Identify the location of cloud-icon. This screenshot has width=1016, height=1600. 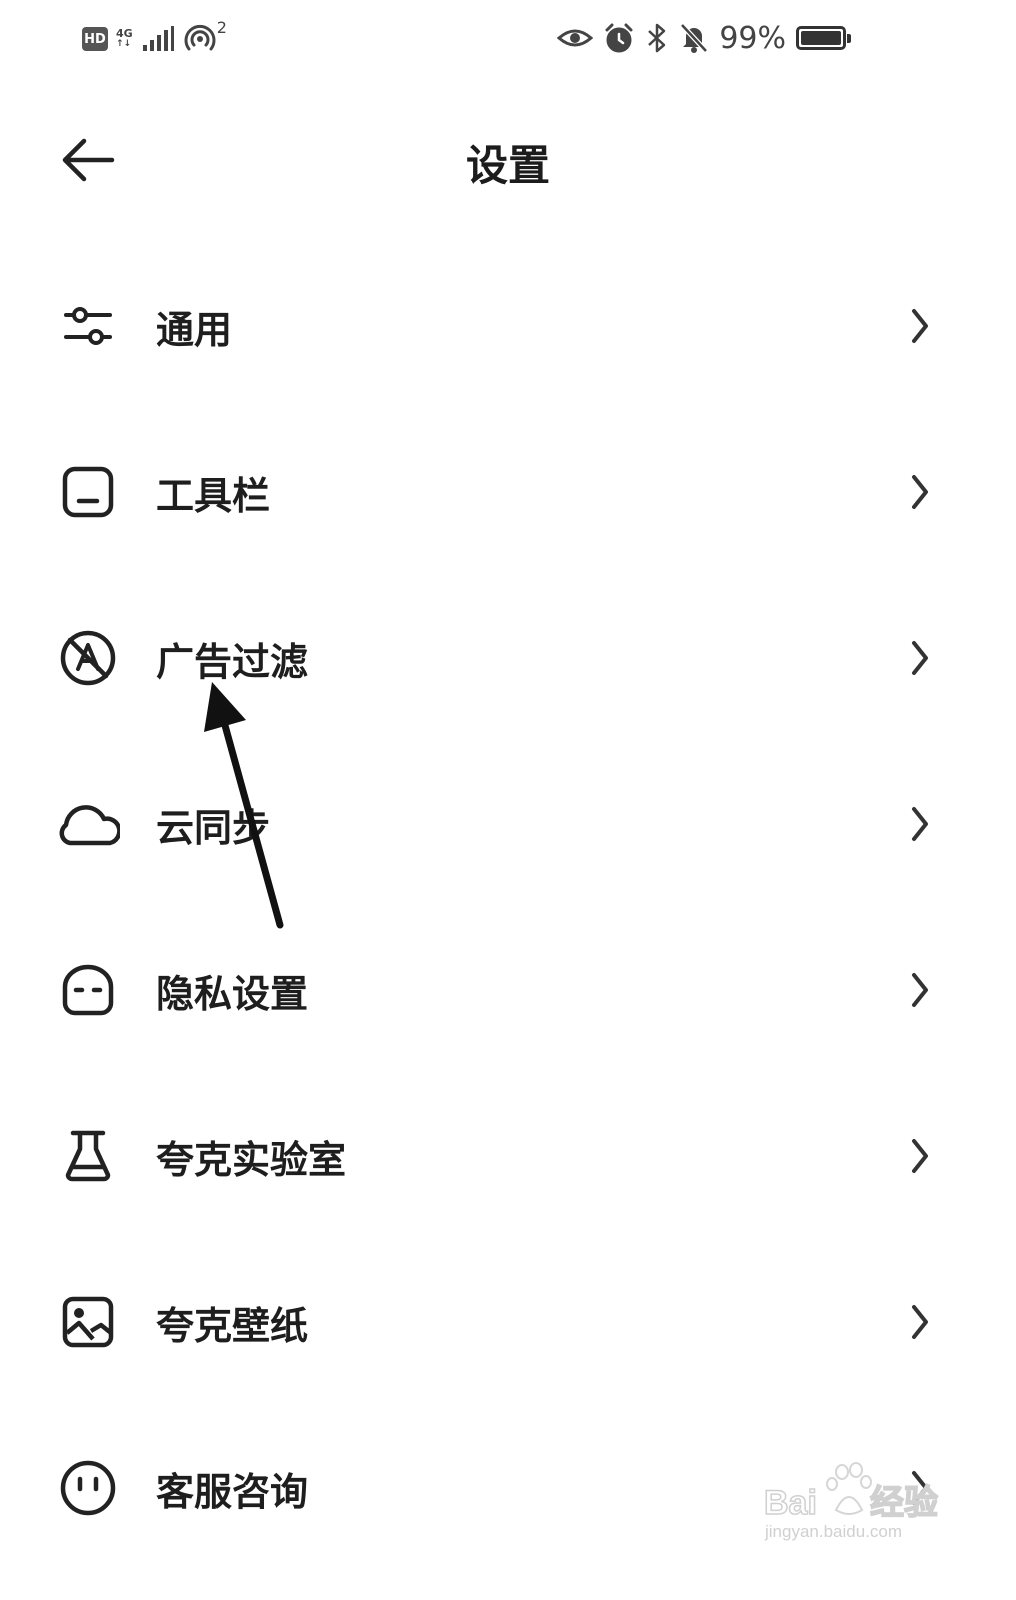
(88, 824).